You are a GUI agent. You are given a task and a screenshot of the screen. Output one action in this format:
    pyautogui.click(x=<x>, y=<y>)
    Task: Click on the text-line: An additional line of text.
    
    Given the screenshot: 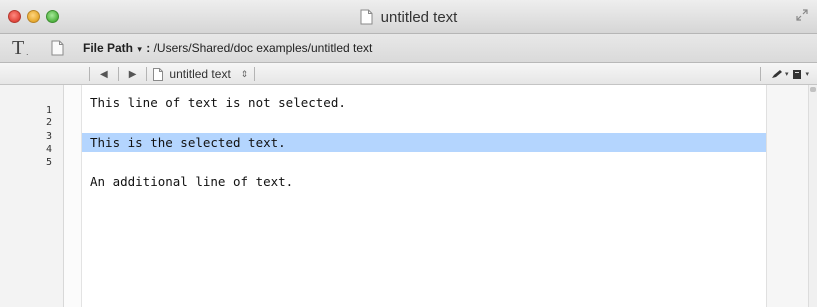 What is the action you would take?
    pyautogui.click(x=445, y=181)
    